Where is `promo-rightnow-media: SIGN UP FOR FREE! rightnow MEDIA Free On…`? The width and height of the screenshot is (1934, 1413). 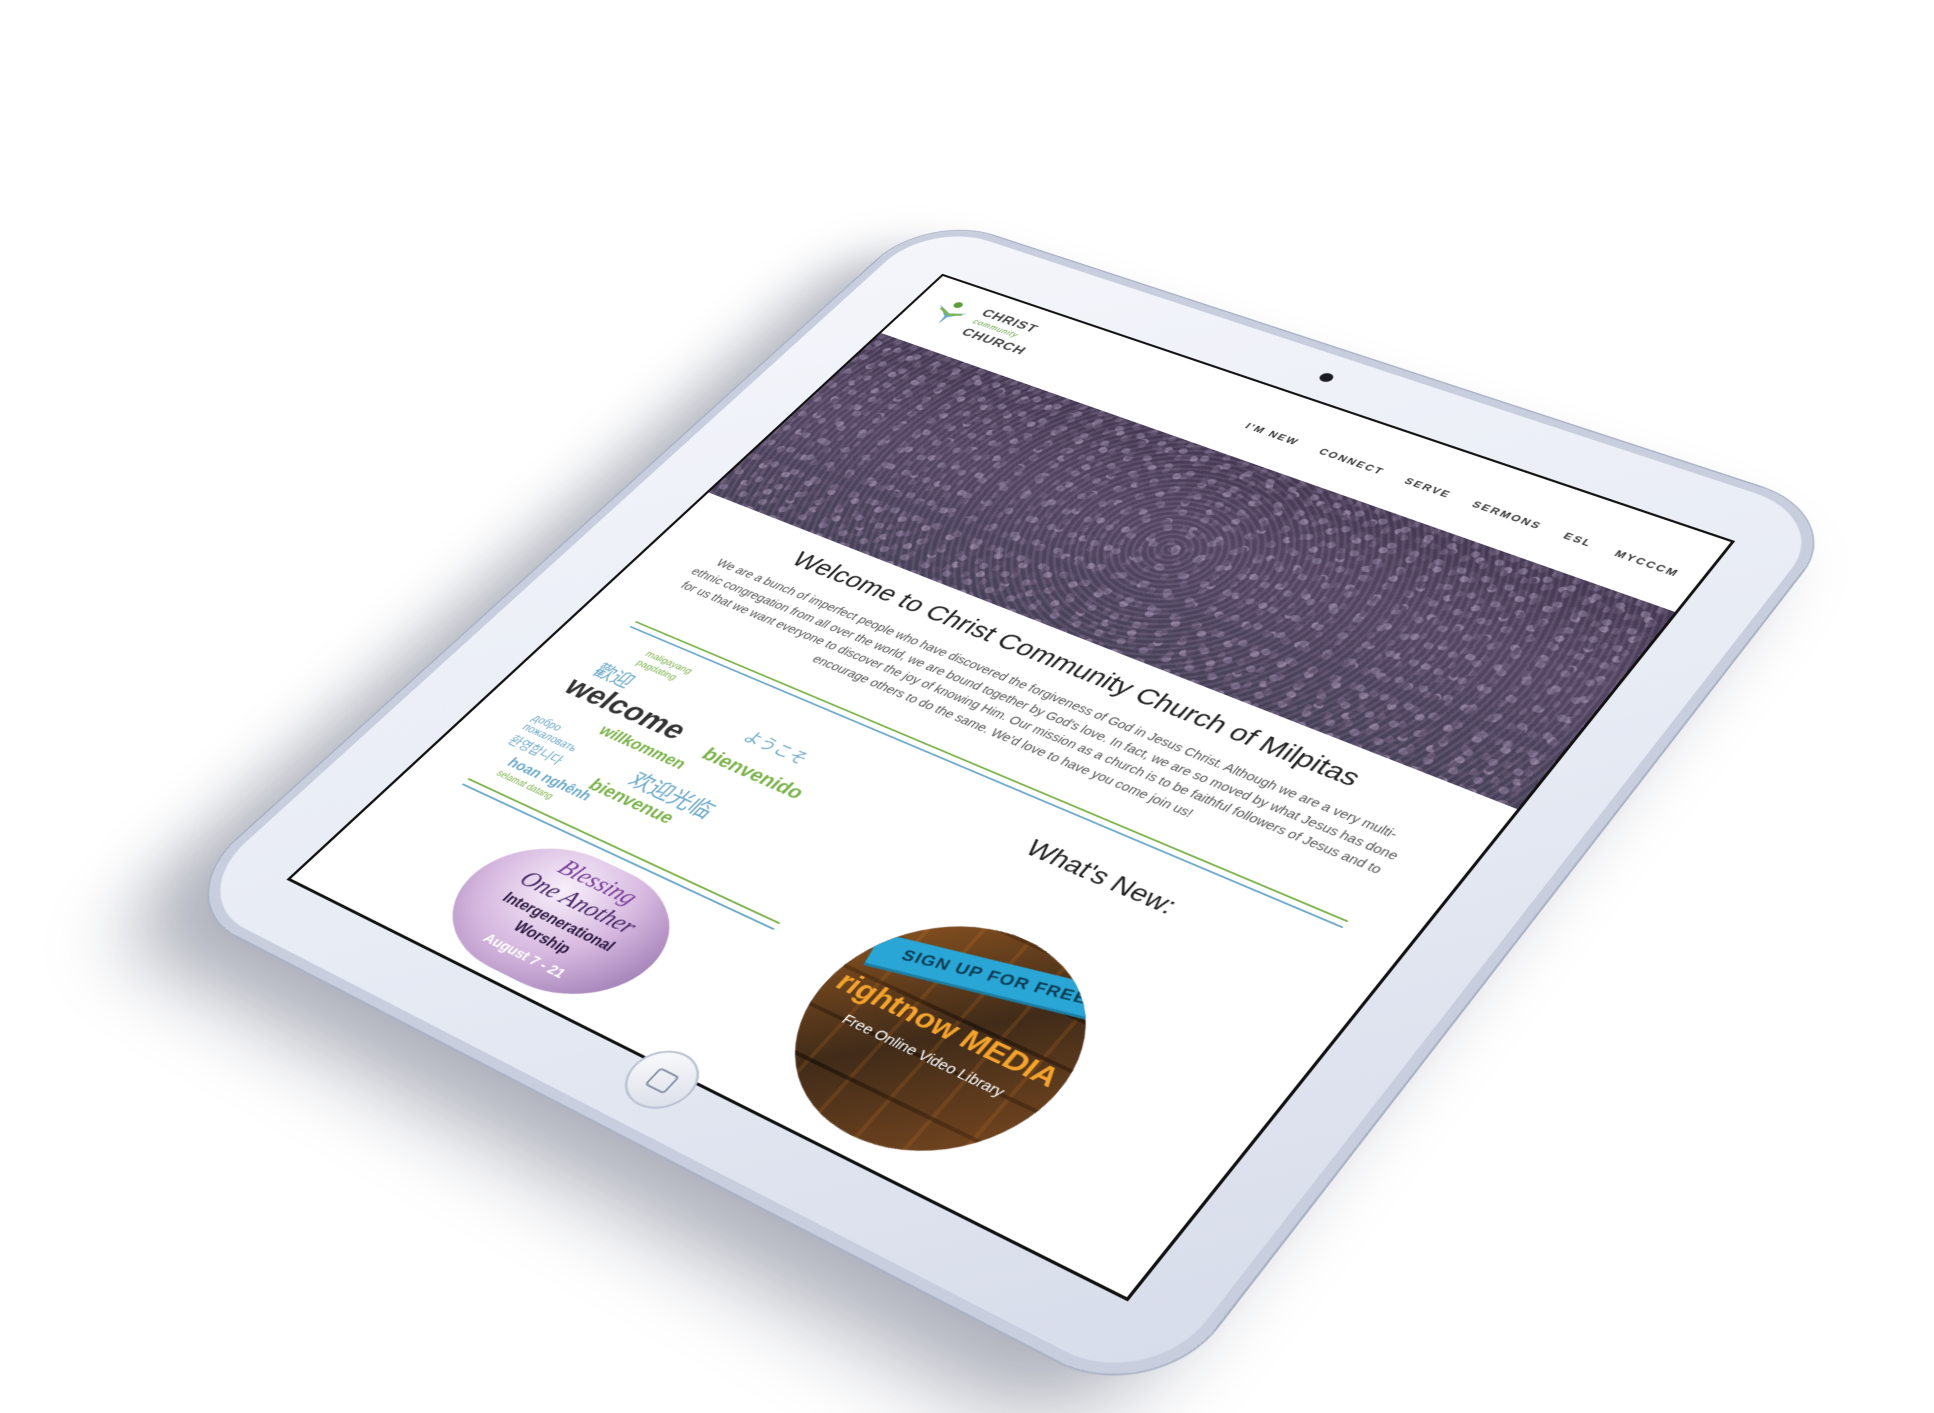
promo-rightnow-media: SIGN UP FOR FREE! rightnow MEDIA Free On… is located at coordinates (939, 1041).